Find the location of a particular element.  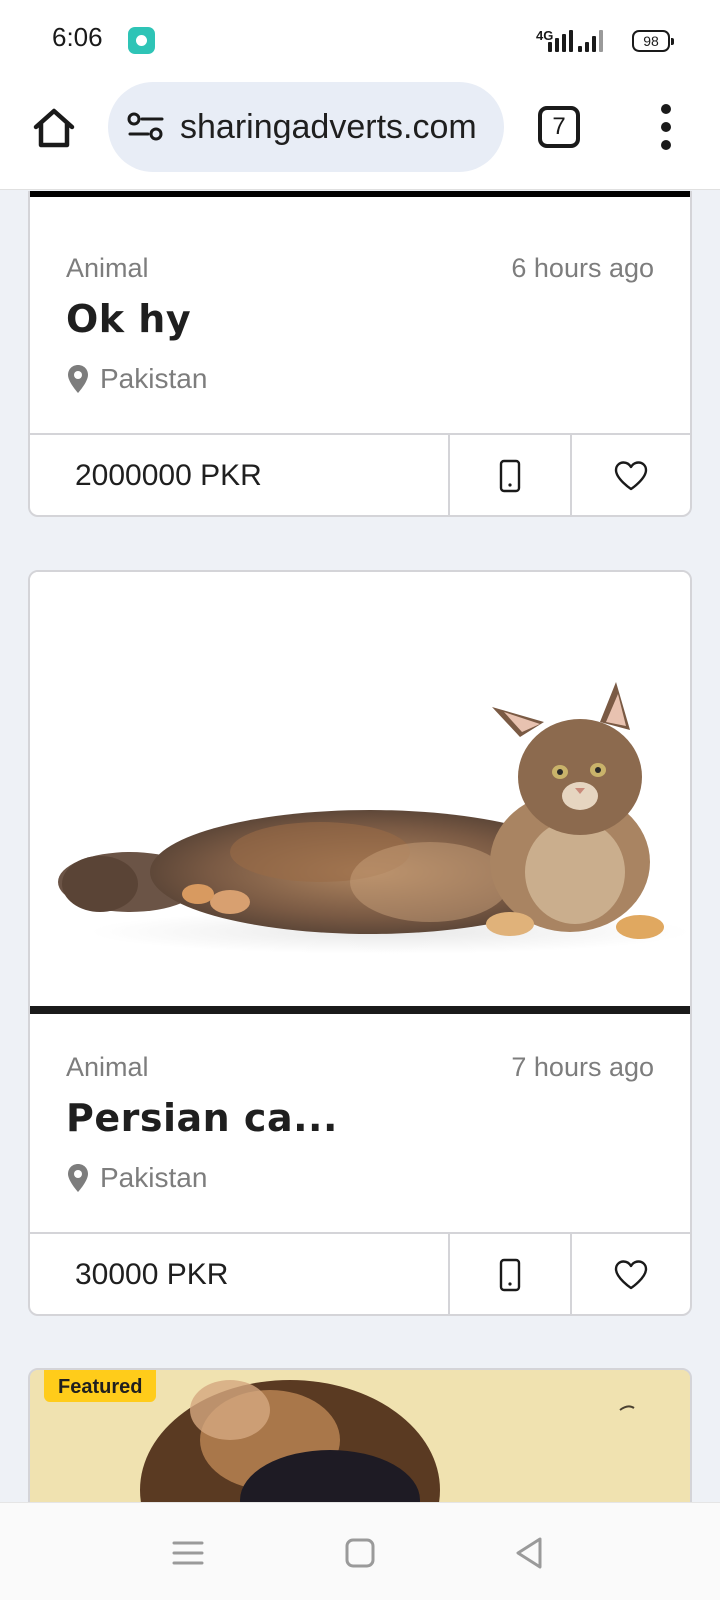

listing-price: 30000 PKR is located at coordinates (240, 1274).